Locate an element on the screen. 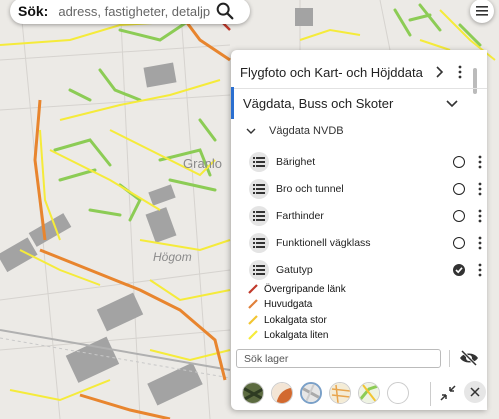  basemap-selector is located at coordinates (359, 393).